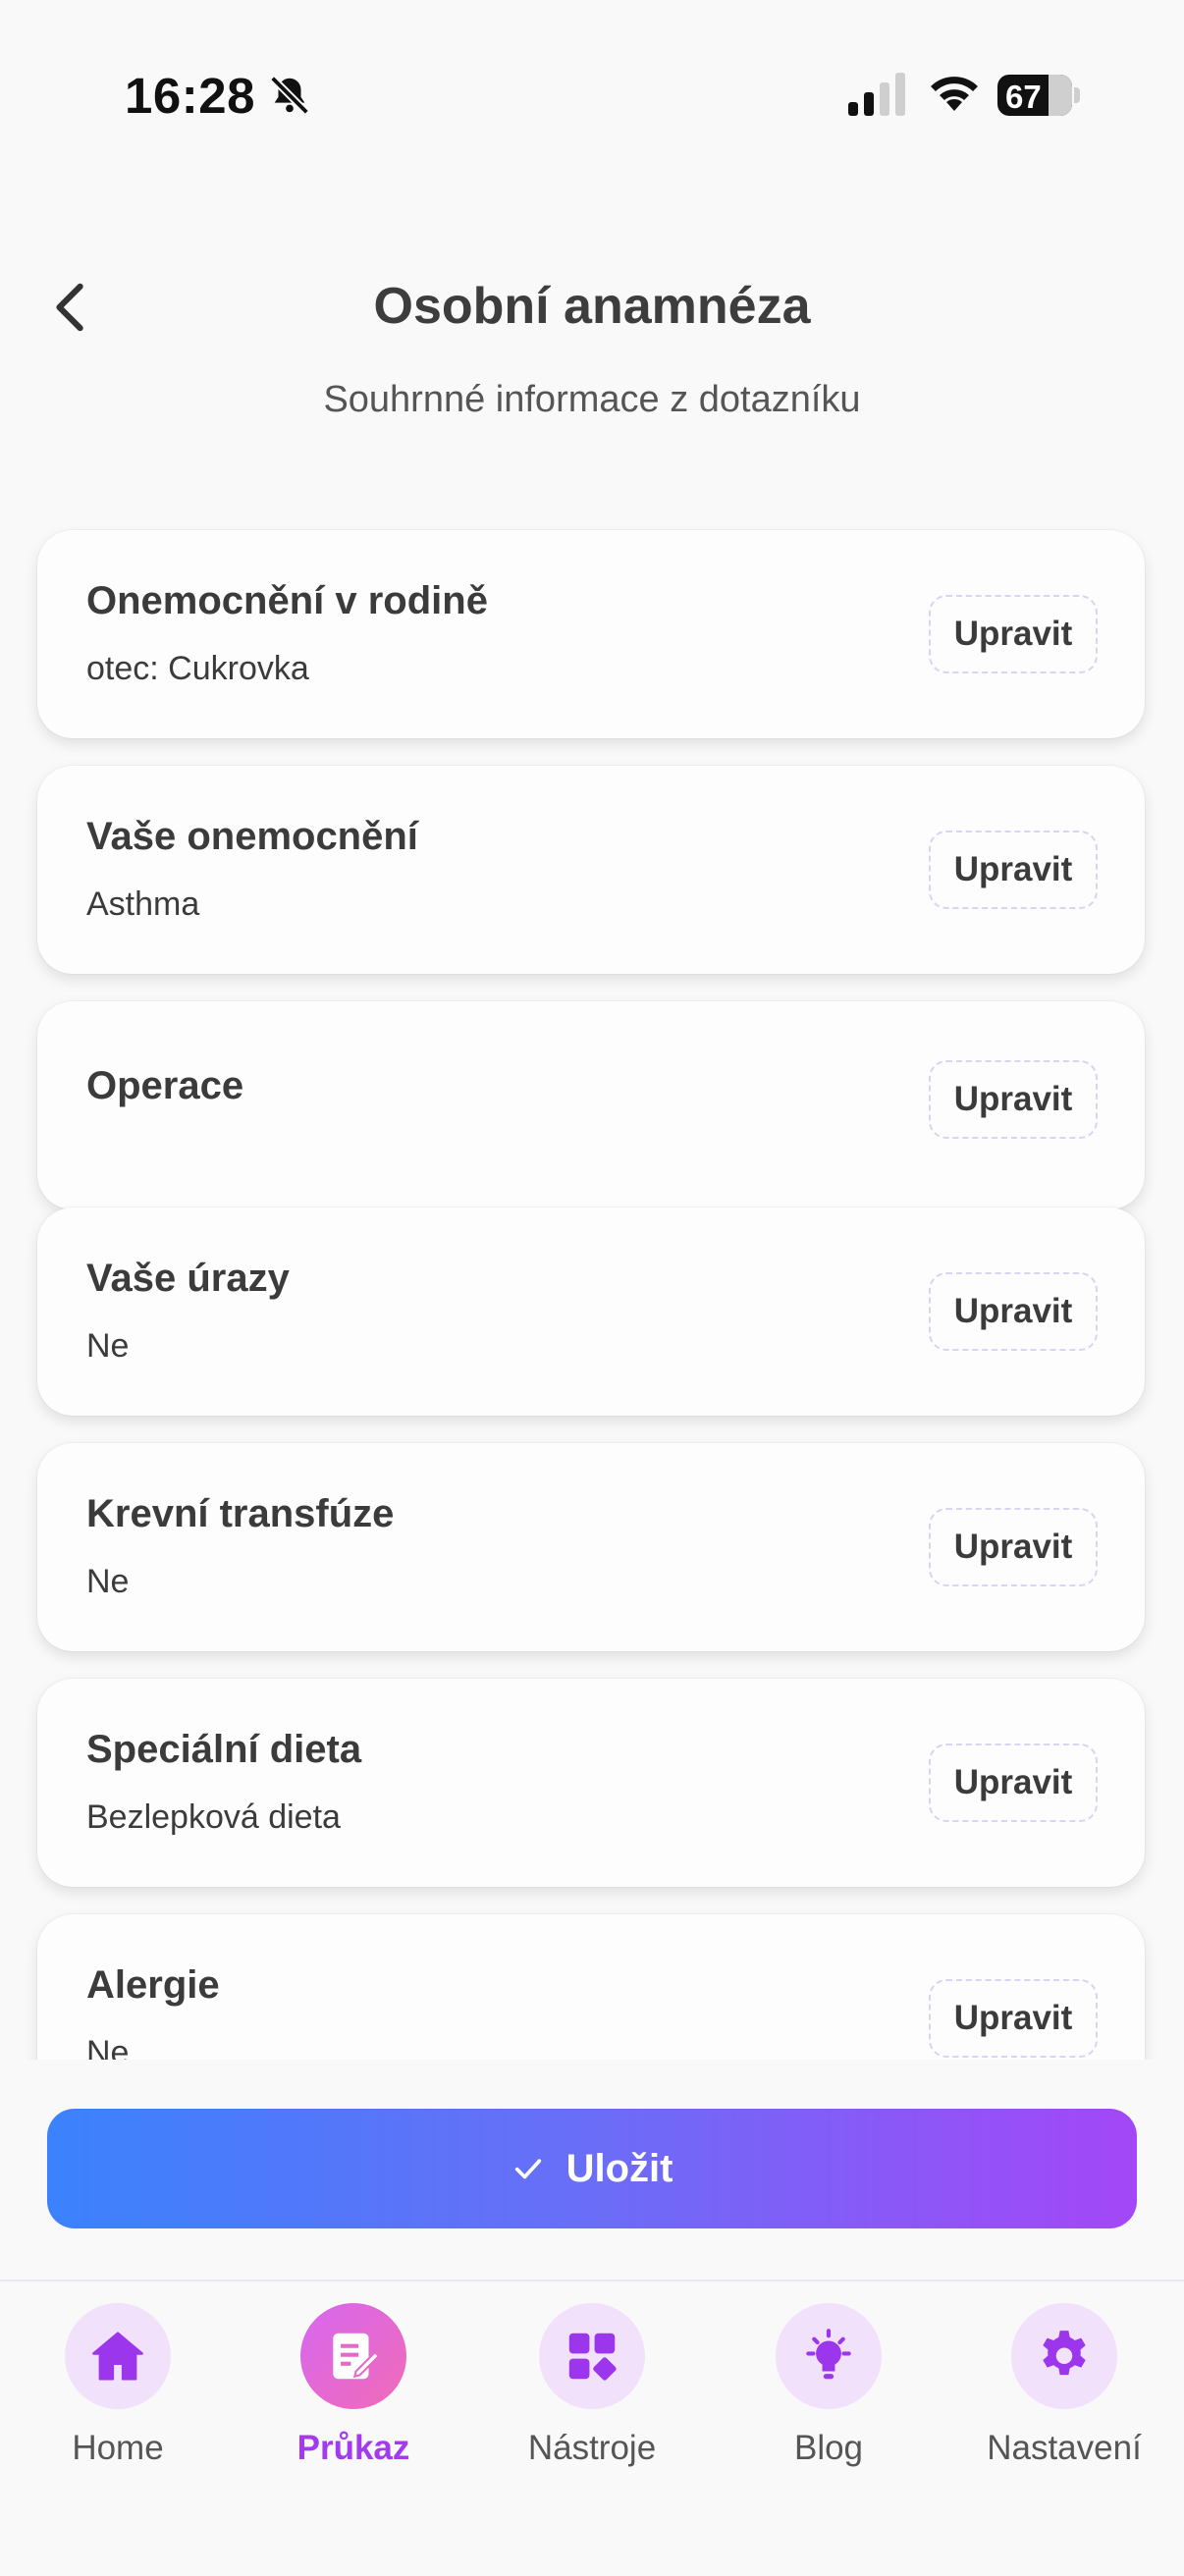 The image size is (1184, 2576). Describe the element at coordinates (118, 2389) in the screenshot. I see `nav-item-home: Home` at that location.